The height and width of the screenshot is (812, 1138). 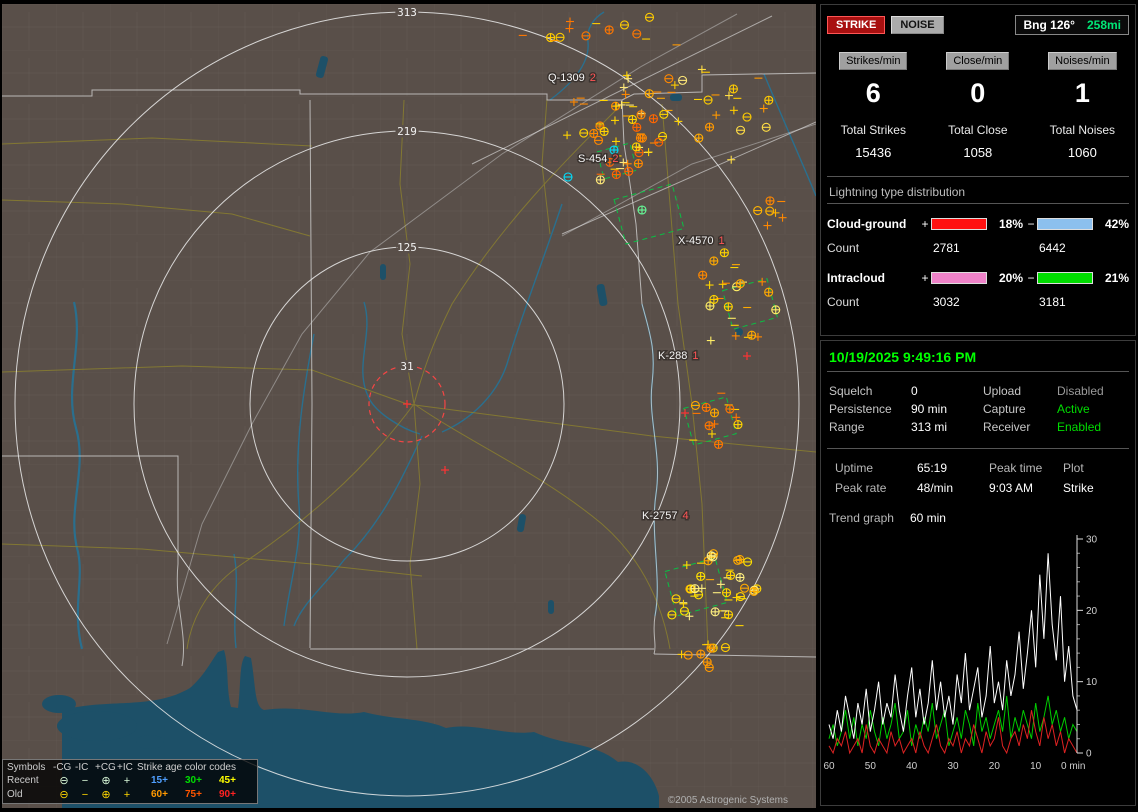 I want to click on cg-minus-bar, so click(x=1065, y=224).